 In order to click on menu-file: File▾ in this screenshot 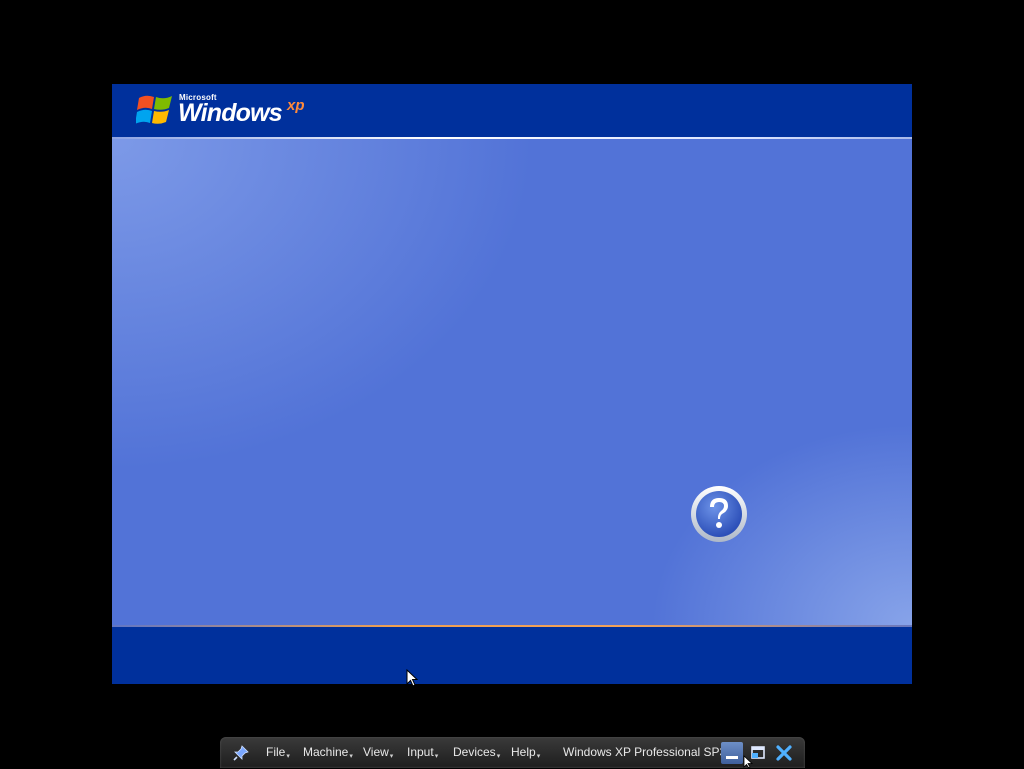, I will do `click(278, 753)`.